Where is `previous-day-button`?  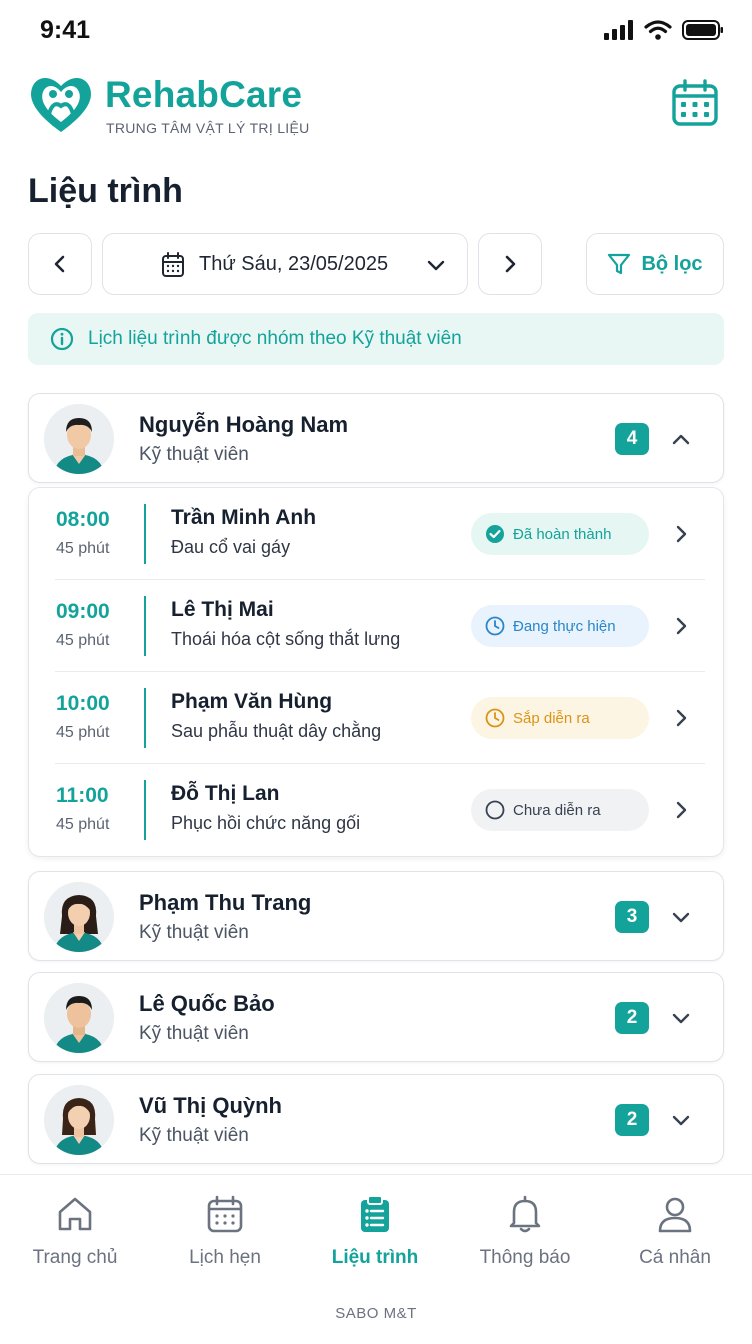
previous-day-button is located at coordinates (60, 264).